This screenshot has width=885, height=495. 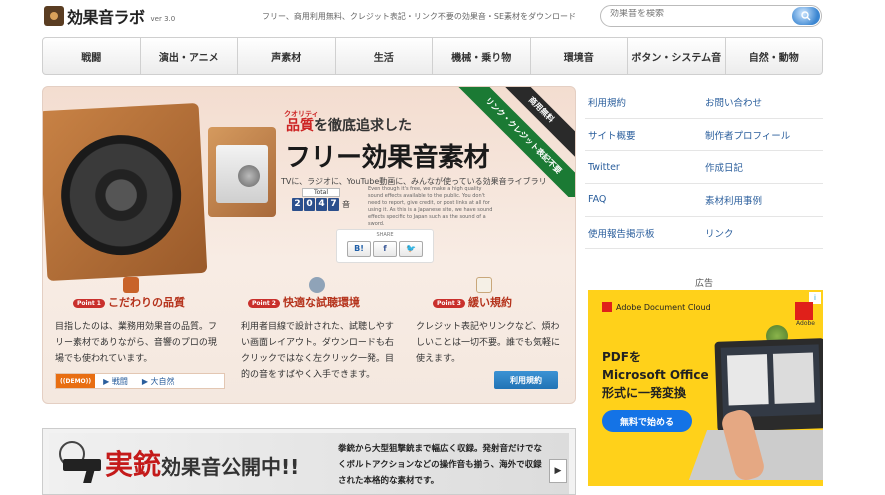 What do you see at coordinates (760, 233) in the screenshot?
I see `sidebar-link-links: リンク` at bounding box center [760, 233].